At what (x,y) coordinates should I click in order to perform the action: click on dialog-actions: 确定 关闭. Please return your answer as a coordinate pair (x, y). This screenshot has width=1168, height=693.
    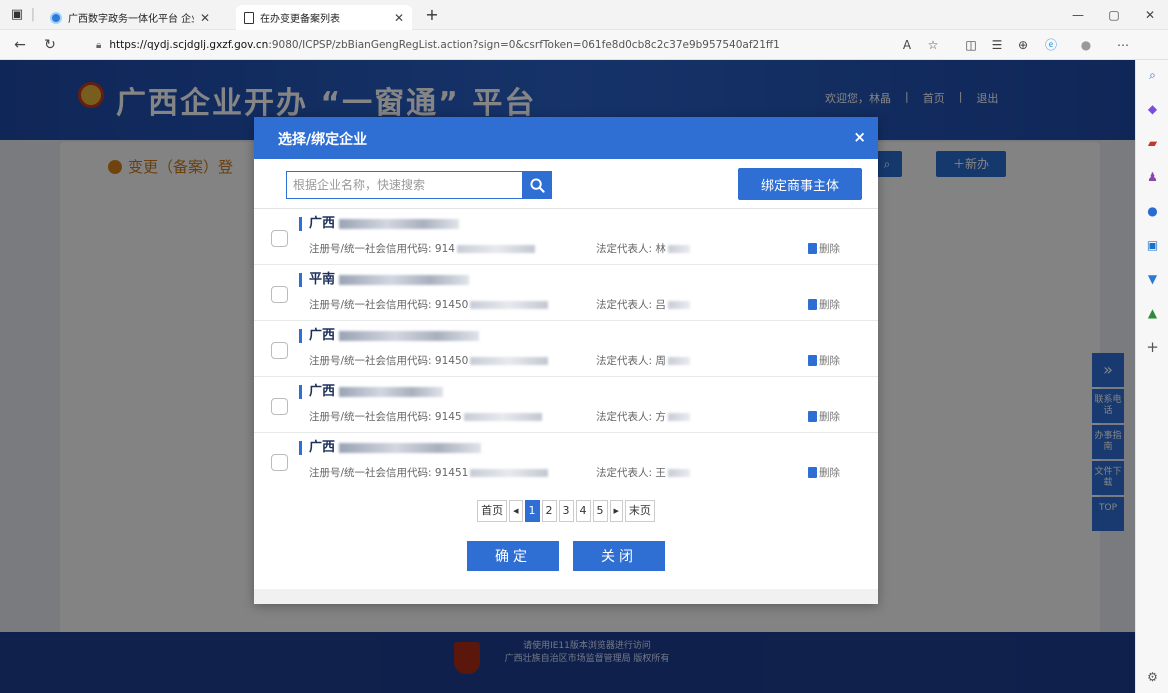
    Looking at the image, I should click on (566, 556).